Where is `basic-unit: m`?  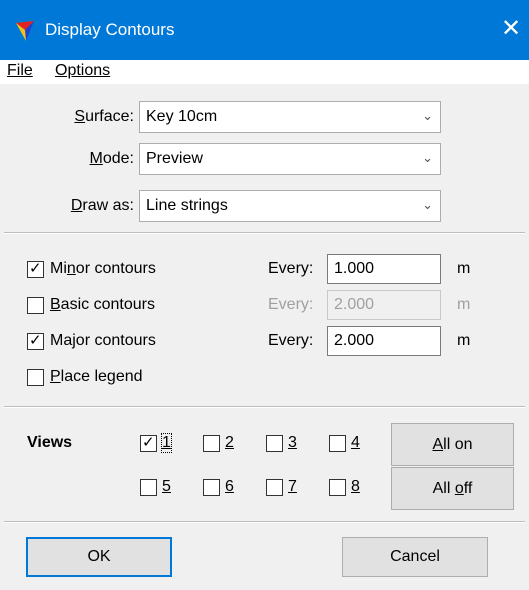 basic-unit: m is located at coordinates (464, 304).